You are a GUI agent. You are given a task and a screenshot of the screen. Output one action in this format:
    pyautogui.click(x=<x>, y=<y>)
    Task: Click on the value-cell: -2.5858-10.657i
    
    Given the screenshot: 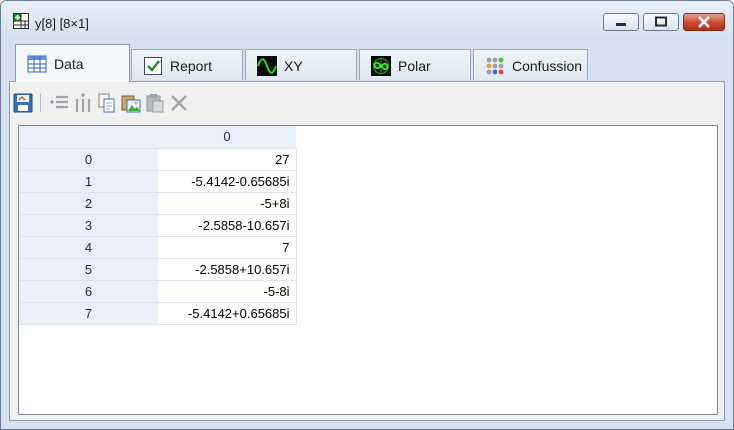 What is the action you would take?
    pyautogui.click(x=227, y=225)
    